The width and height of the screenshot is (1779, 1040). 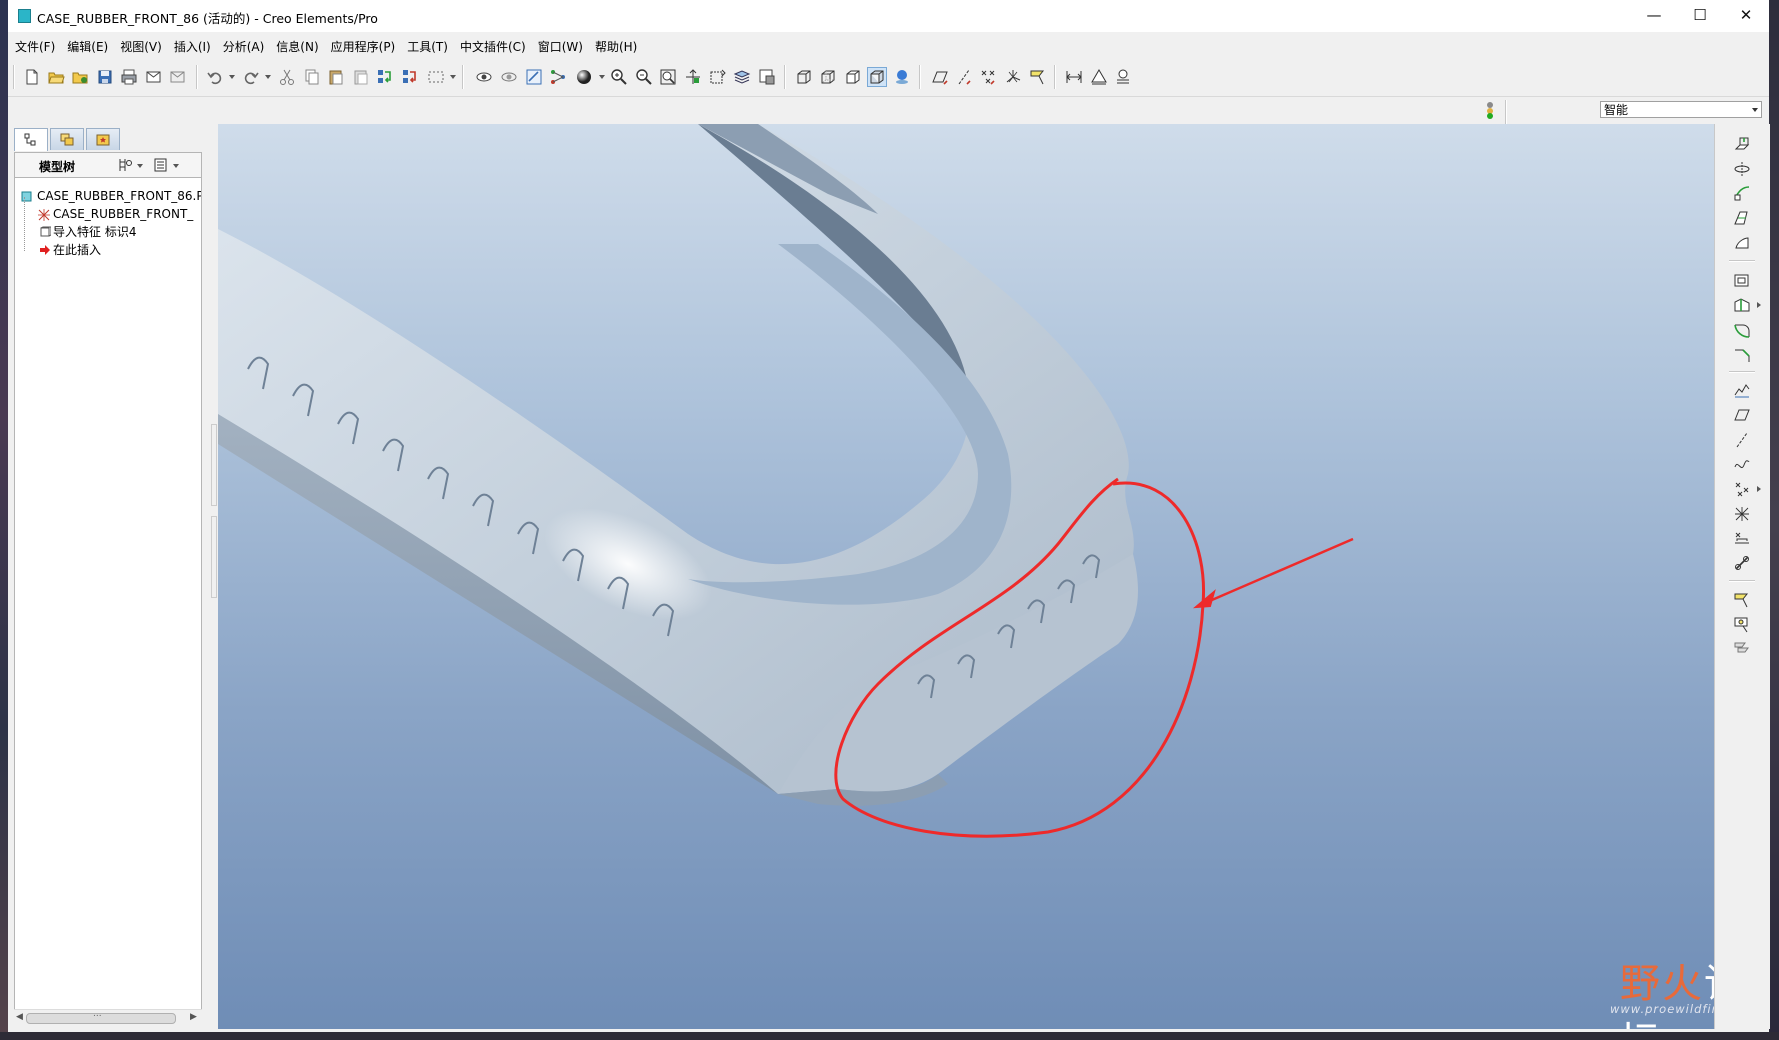 What do you see at coordinates (140, 166) in the screenshot?
I see `tree-settings-dropdown-icon` at bounding box center [140, 166].